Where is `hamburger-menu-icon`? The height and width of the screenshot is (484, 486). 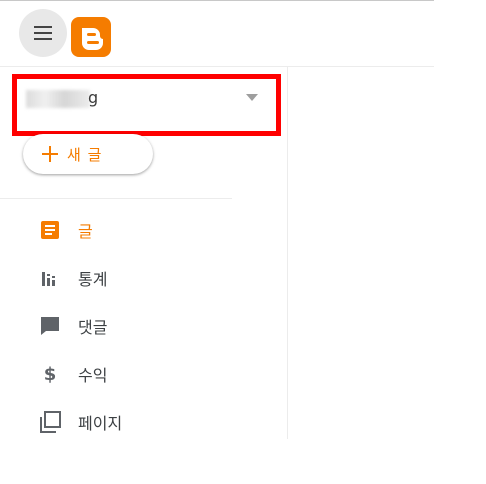 hamburger-menu-icon is located at coordinates (43, 33).